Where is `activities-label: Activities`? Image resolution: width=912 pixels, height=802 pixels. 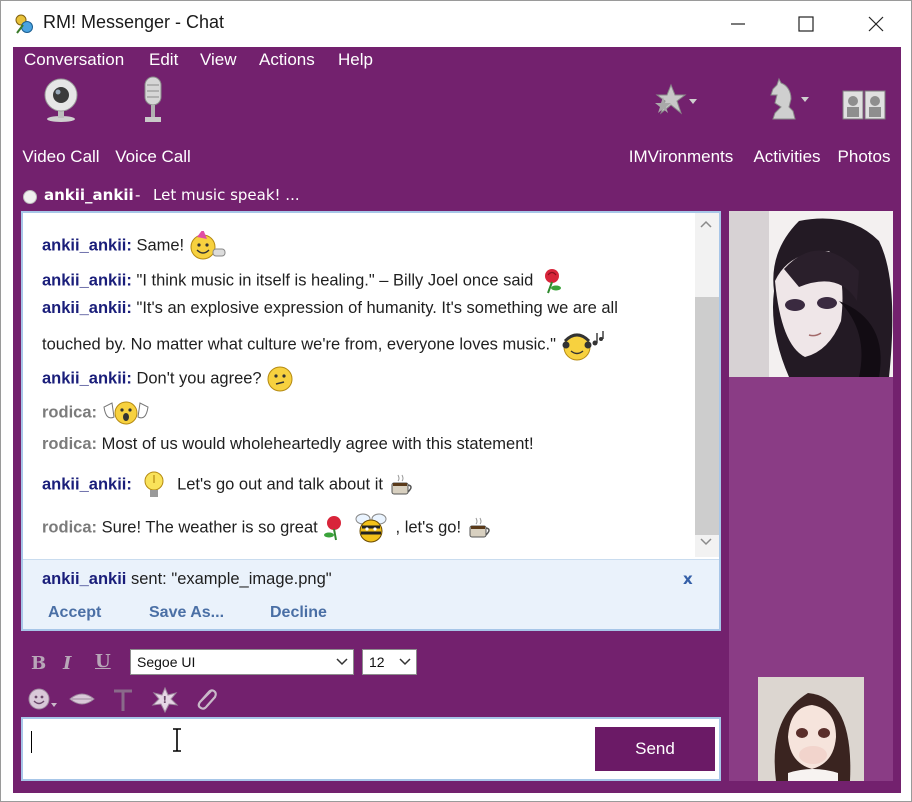
activities-label: Activities is located at coordinates (787, 156).